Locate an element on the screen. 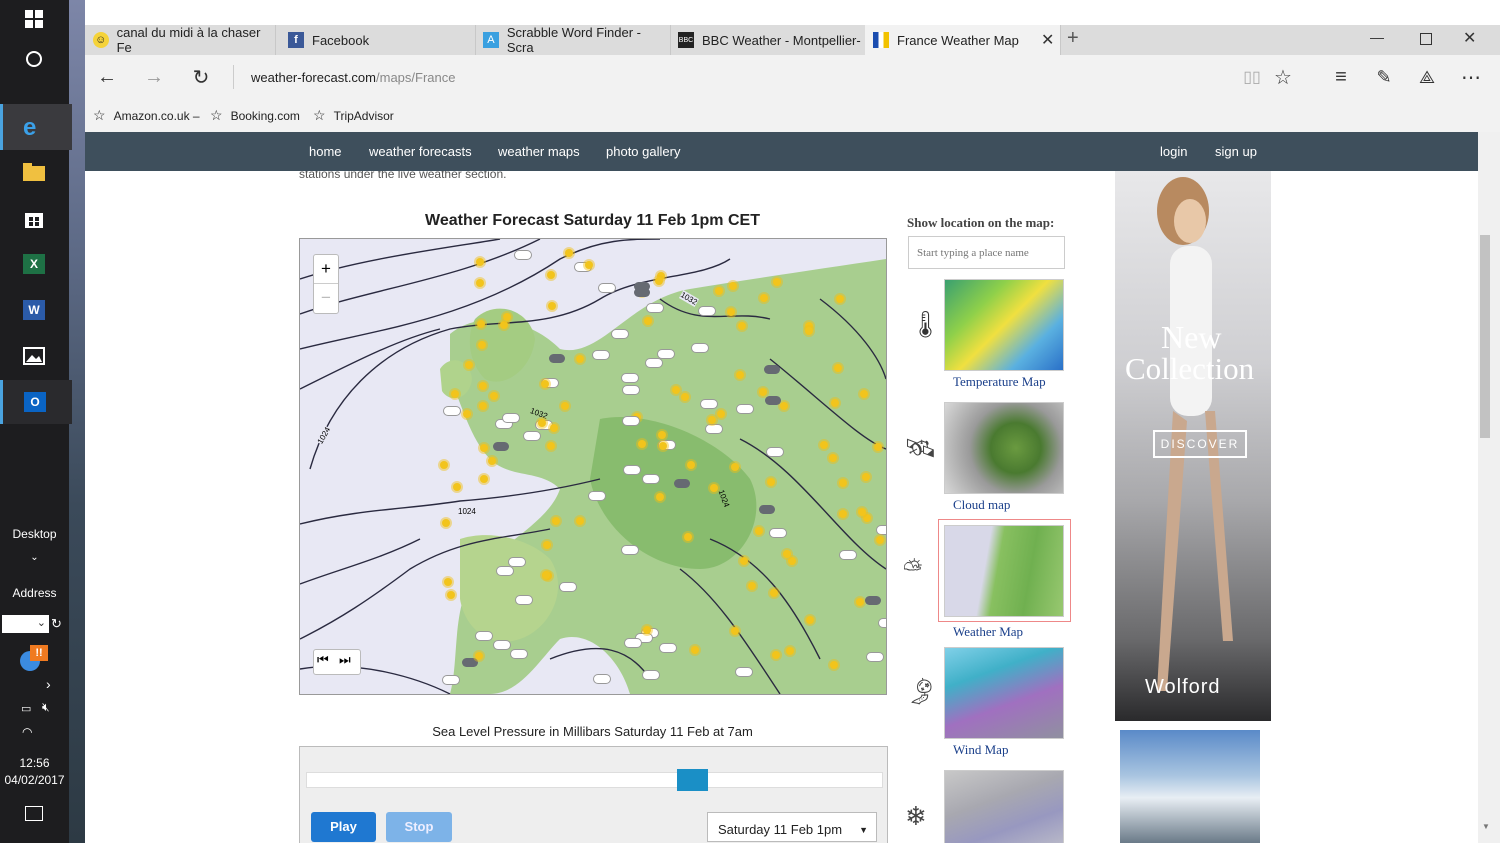 Image resolution: width=1500 pixels, height=843 pixels. nav-weather-forecasts: weather forecasts is located at coordinates (420, 151).